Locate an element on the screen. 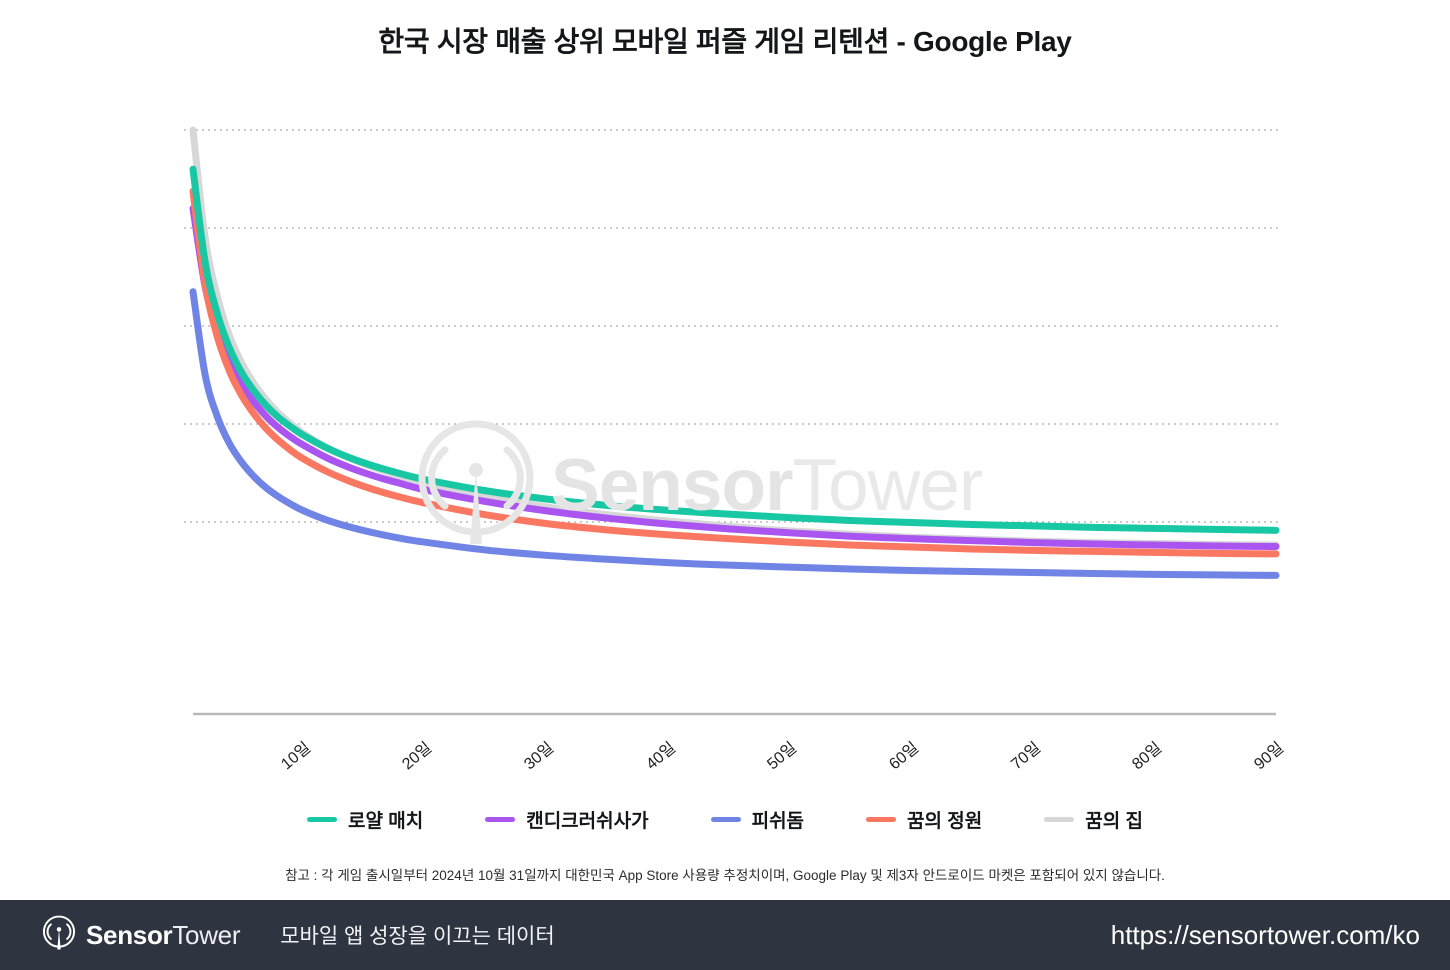 The width and height of the screenshot is (1450, 970). legend-item-label: 꿈의 집 is located at coordinates (1114, 821).